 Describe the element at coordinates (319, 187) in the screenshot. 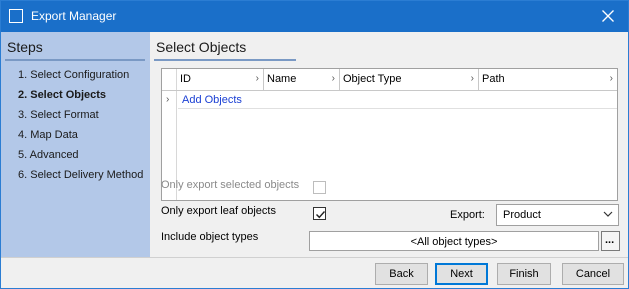

I see `only-export-selected-checkbox` at that location.